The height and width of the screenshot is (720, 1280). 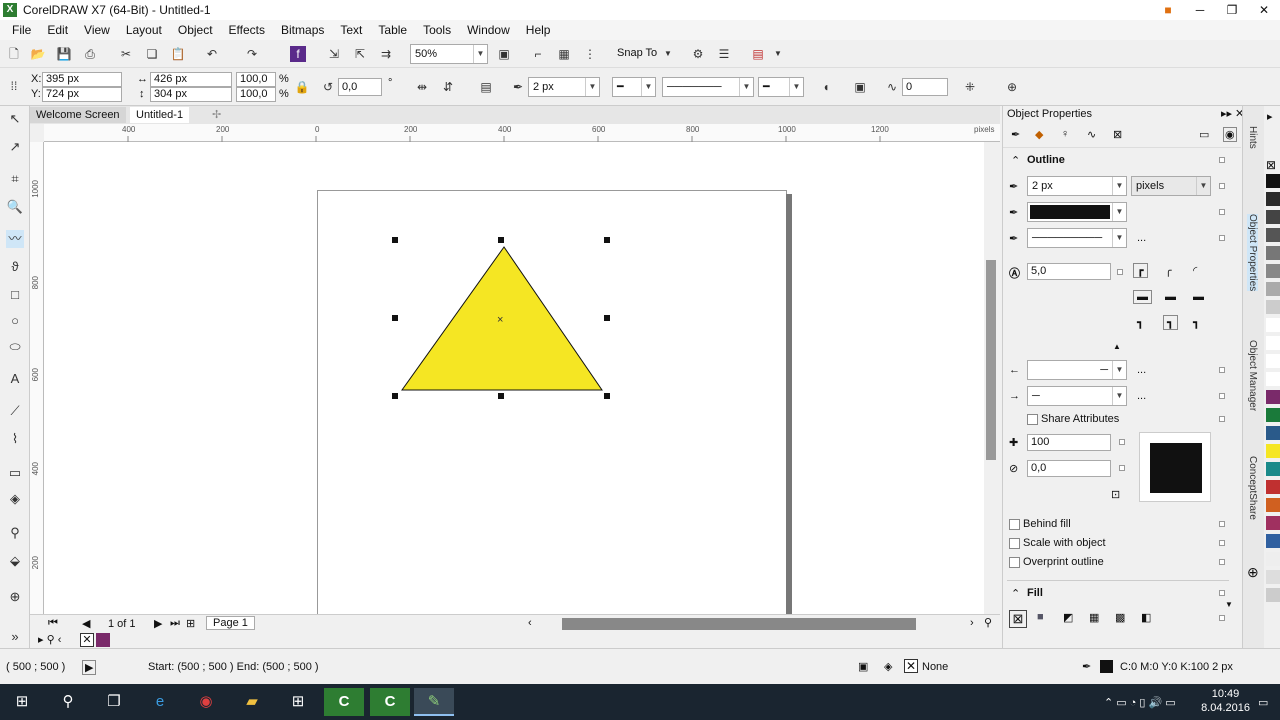 What do you see at coordinates (1196, 322) in the screenshot?
I see `inside-position-icon: ┓` at bounding box center [1196, 322].